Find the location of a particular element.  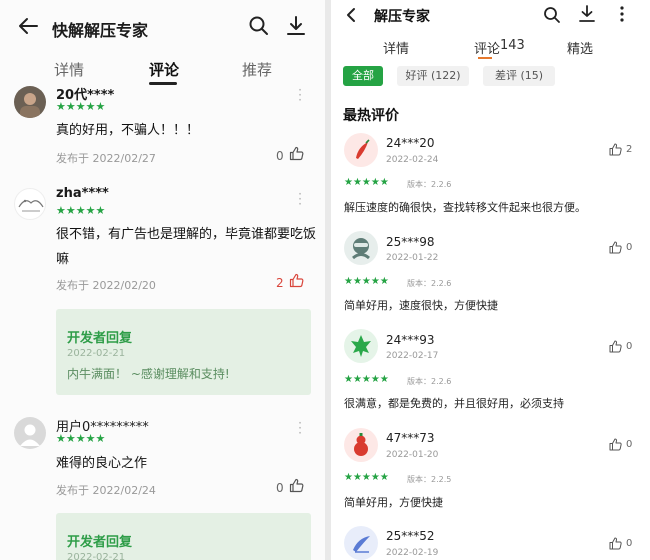

app-version: 版本：2.2.5 is located at coordinates (429, 479).